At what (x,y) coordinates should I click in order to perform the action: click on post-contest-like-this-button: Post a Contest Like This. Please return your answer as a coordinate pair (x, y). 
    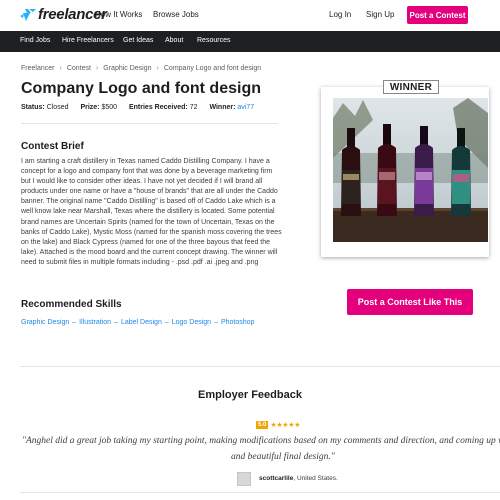
    Looking at the image, I should click on (410, 302).